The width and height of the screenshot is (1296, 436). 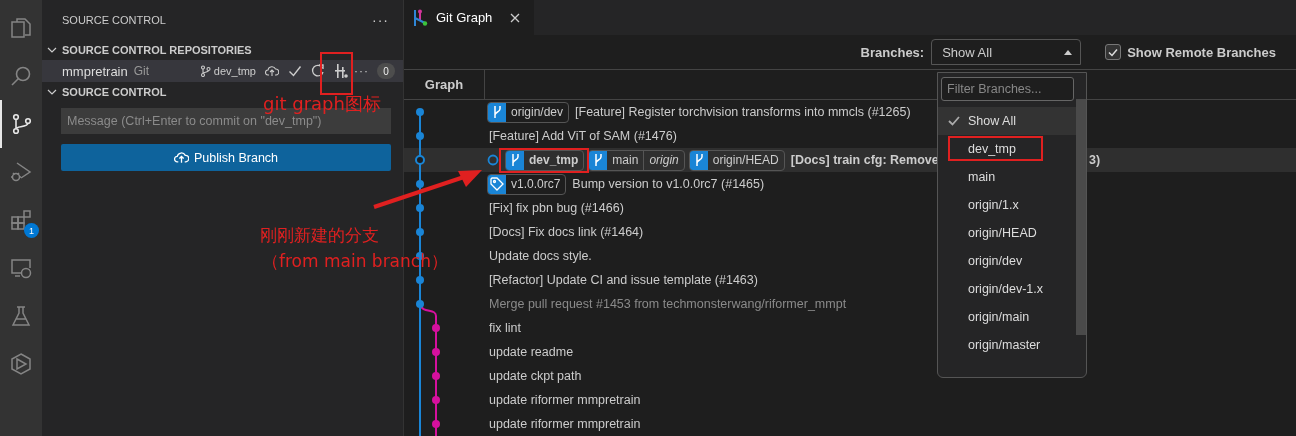 I want to click on commit-message: update ckpt path, so click(x=535, y=376).